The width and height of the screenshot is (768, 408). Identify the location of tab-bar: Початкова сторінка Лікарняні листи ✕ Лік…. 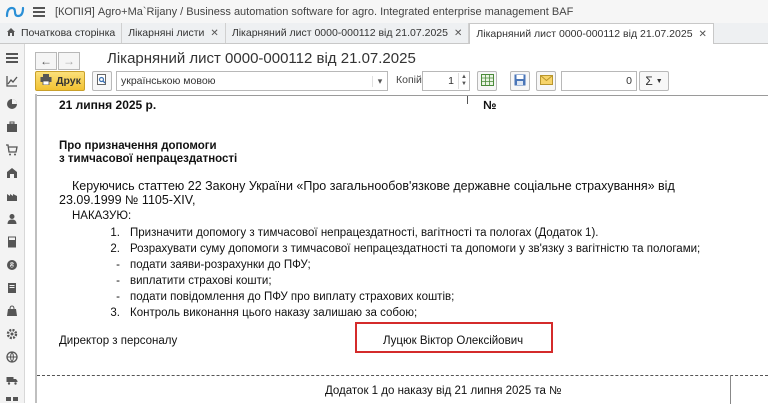
(384, 33).